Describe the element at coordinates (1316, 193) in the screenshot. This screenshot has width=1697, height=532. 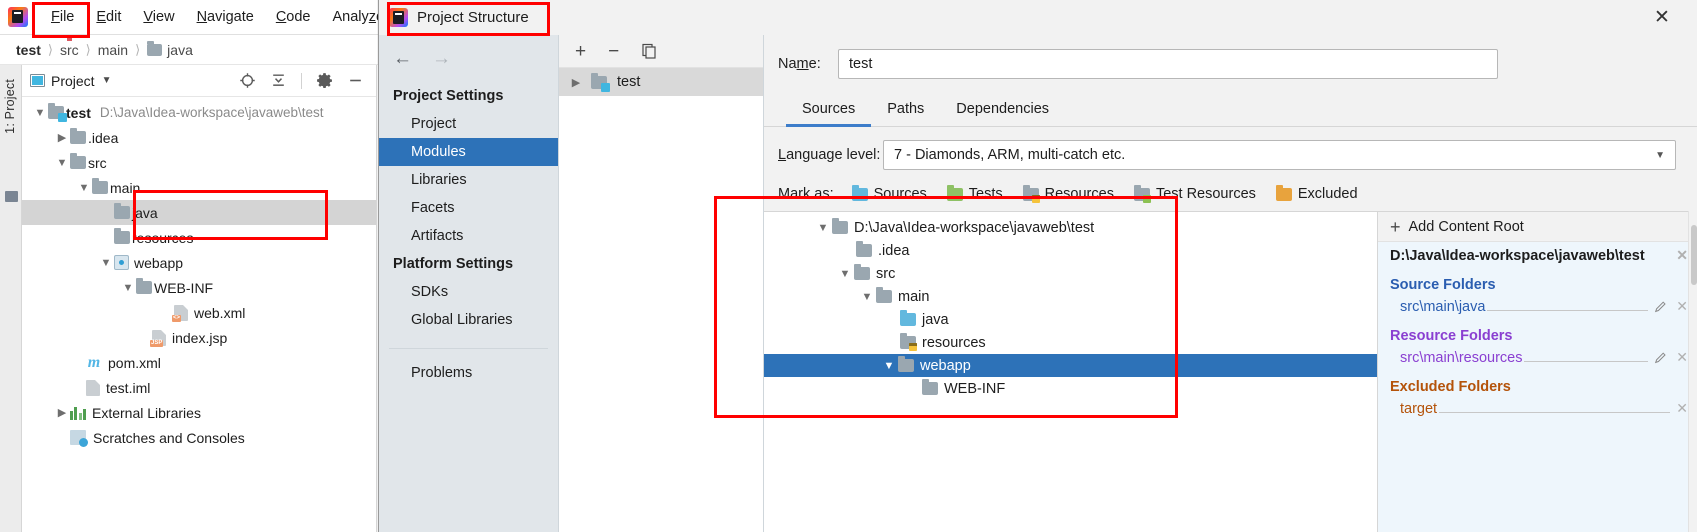
I see `mark-as-excluded: Excluded` at that location.